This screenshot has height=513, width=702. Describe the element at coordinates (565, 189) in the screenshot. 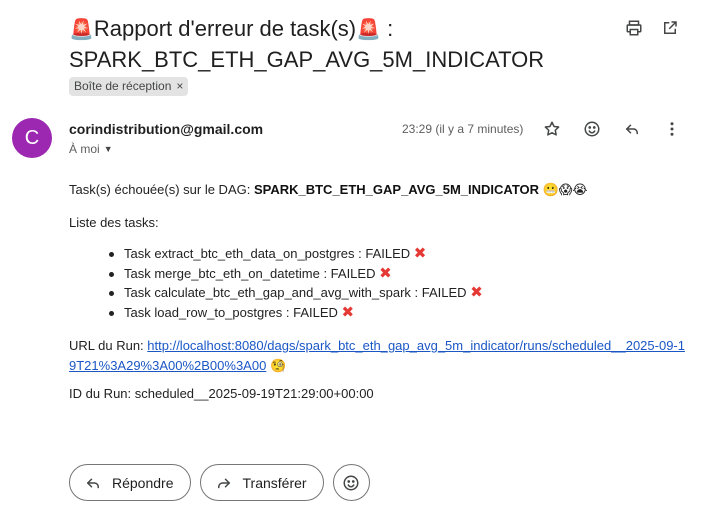

I see `intro-emojis: 😬😱😭` at that location.